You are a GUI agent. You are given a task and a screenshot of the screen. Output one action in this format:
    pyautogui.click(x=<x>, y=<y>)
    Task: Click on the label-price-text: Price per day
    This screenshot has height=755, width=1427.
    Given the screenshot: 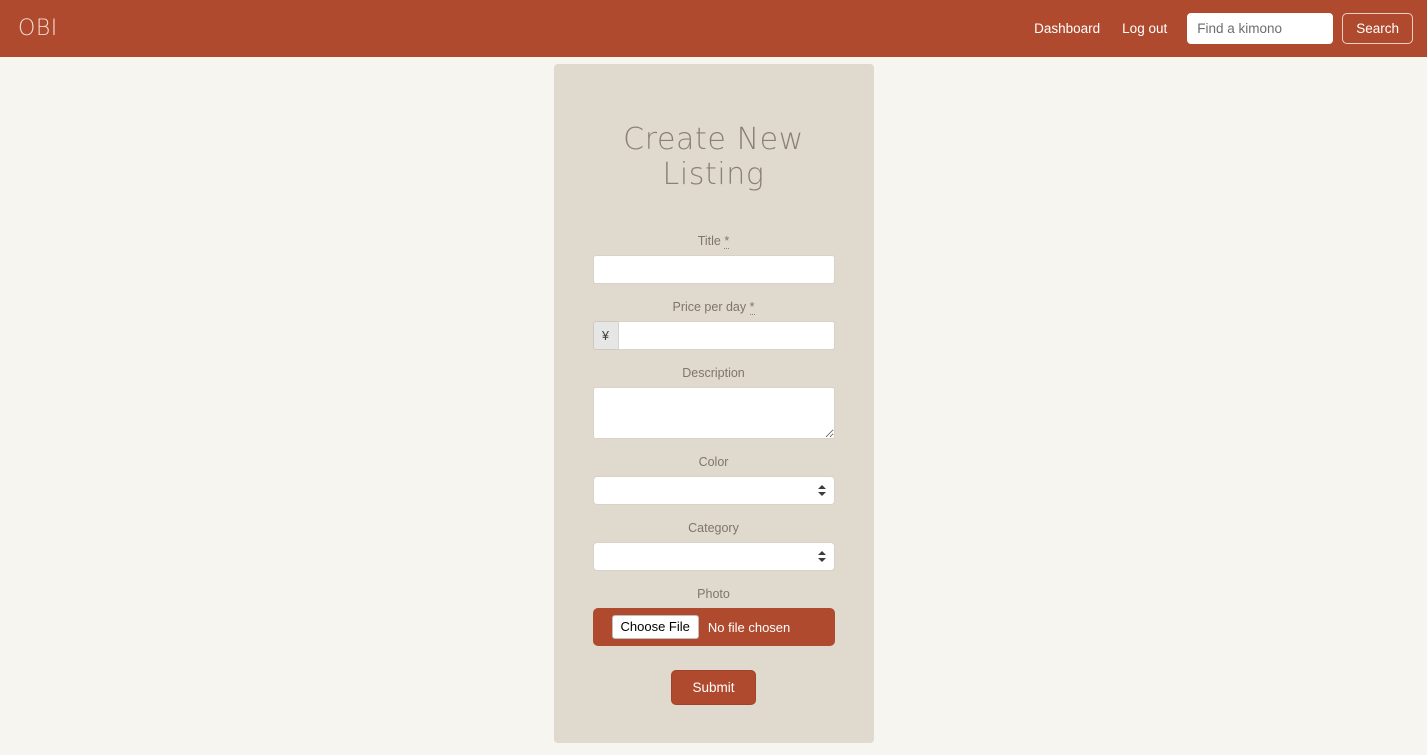 What is the action you would take?
    pyautogui.click(x=709, y=307)
    